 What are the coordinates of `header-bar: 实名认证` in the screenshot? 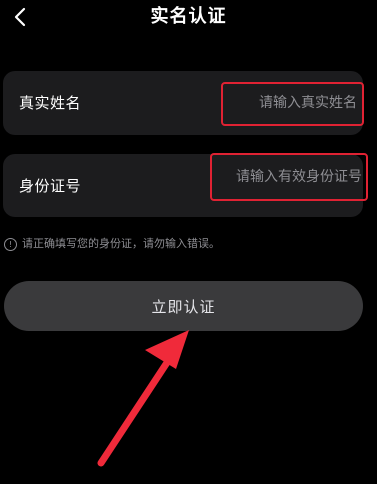 It's located at (188, 17).